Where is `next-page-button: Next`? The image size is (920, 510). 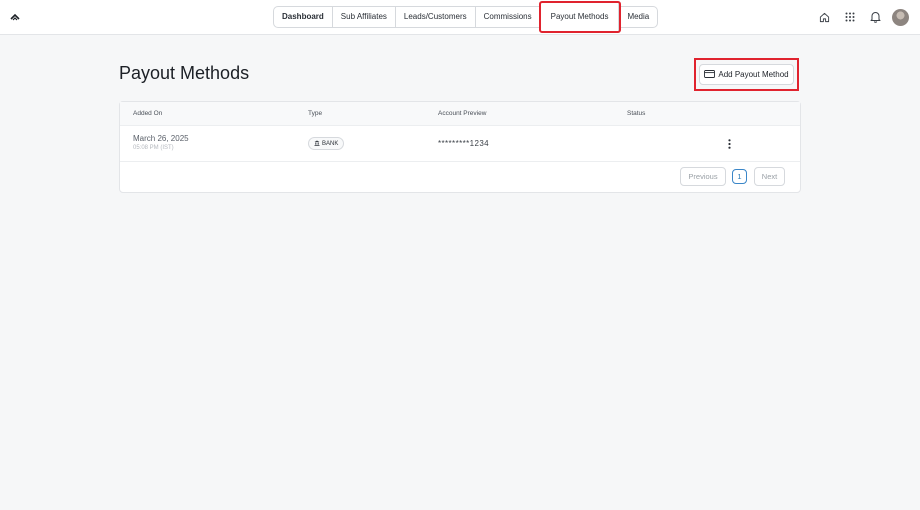 next-page-button: Next is located at coordinates (769, 176).